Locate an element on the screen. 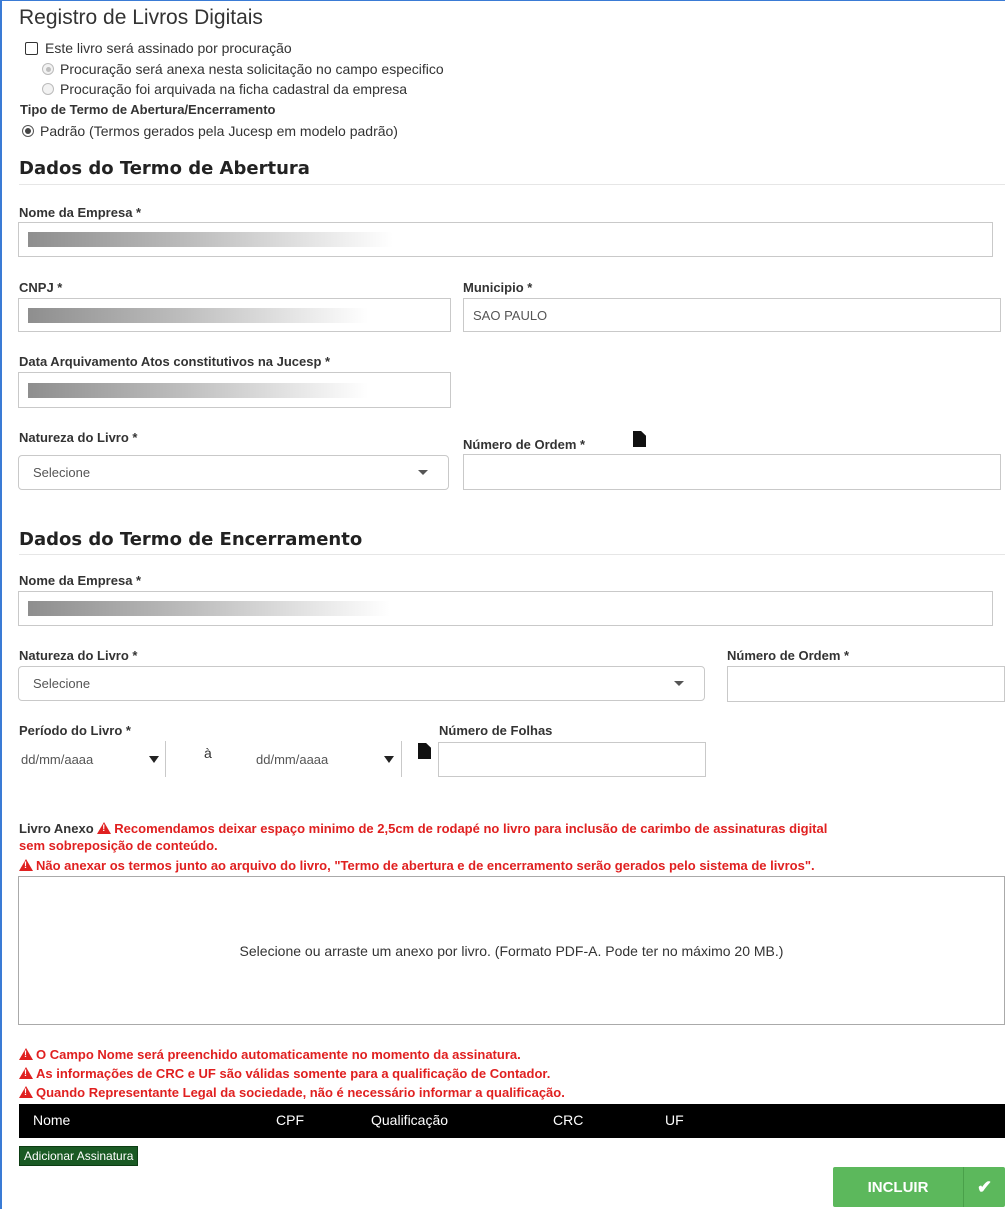  column-header-crc: CRC is located at coordinates (568, 1120).